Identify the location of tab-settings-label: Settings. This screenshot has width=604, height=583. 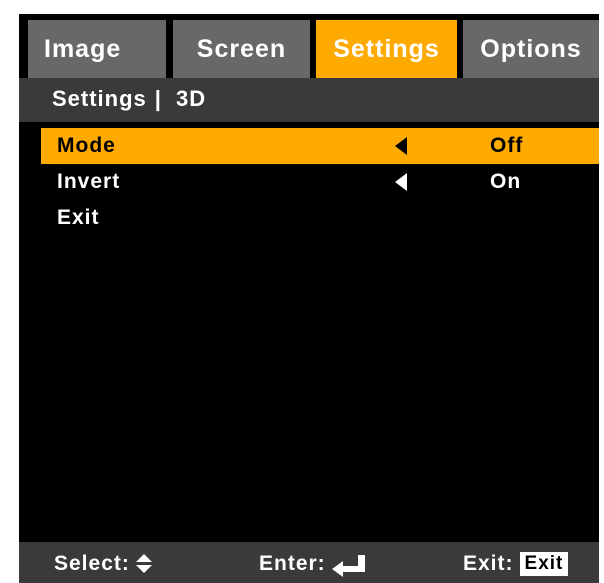
(386, 48).